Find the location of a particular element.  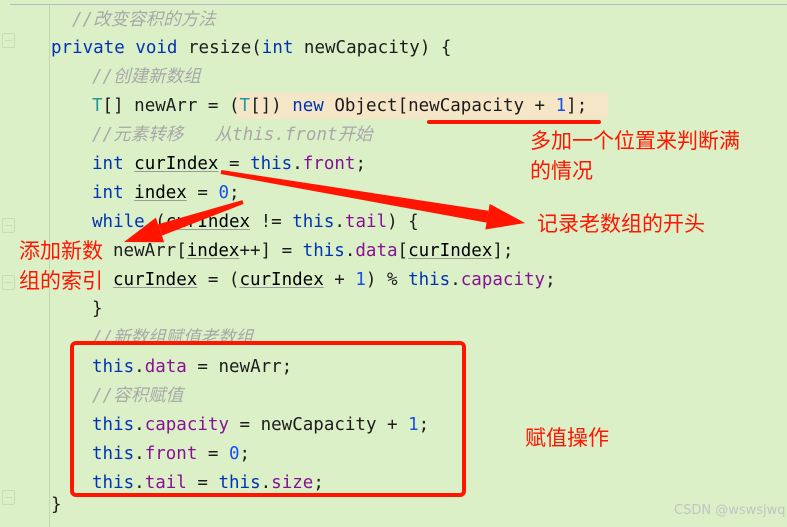

arrow-to-record-old-array-head is located at coordinates (372, 200).